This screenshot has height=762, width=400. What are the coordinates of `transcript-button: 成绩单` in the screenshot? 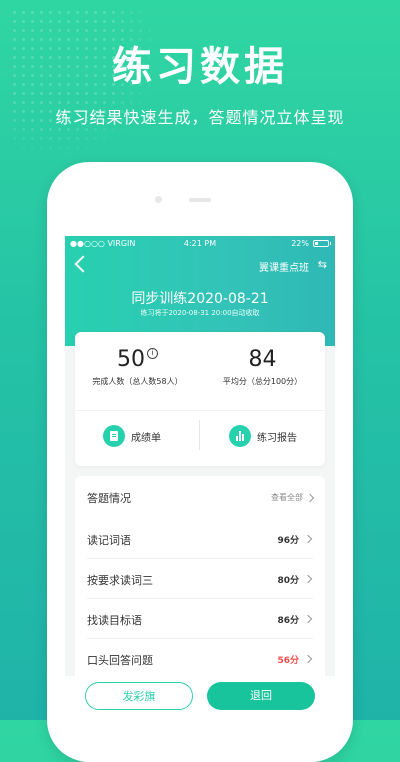 It's located at (132, 436).